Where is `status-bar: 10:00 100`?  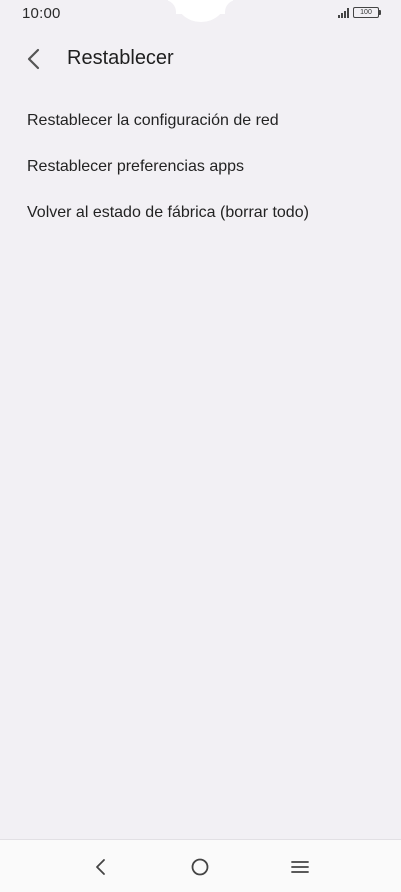
status-bar: 10:00 100 is located at coordinates (200, 14).